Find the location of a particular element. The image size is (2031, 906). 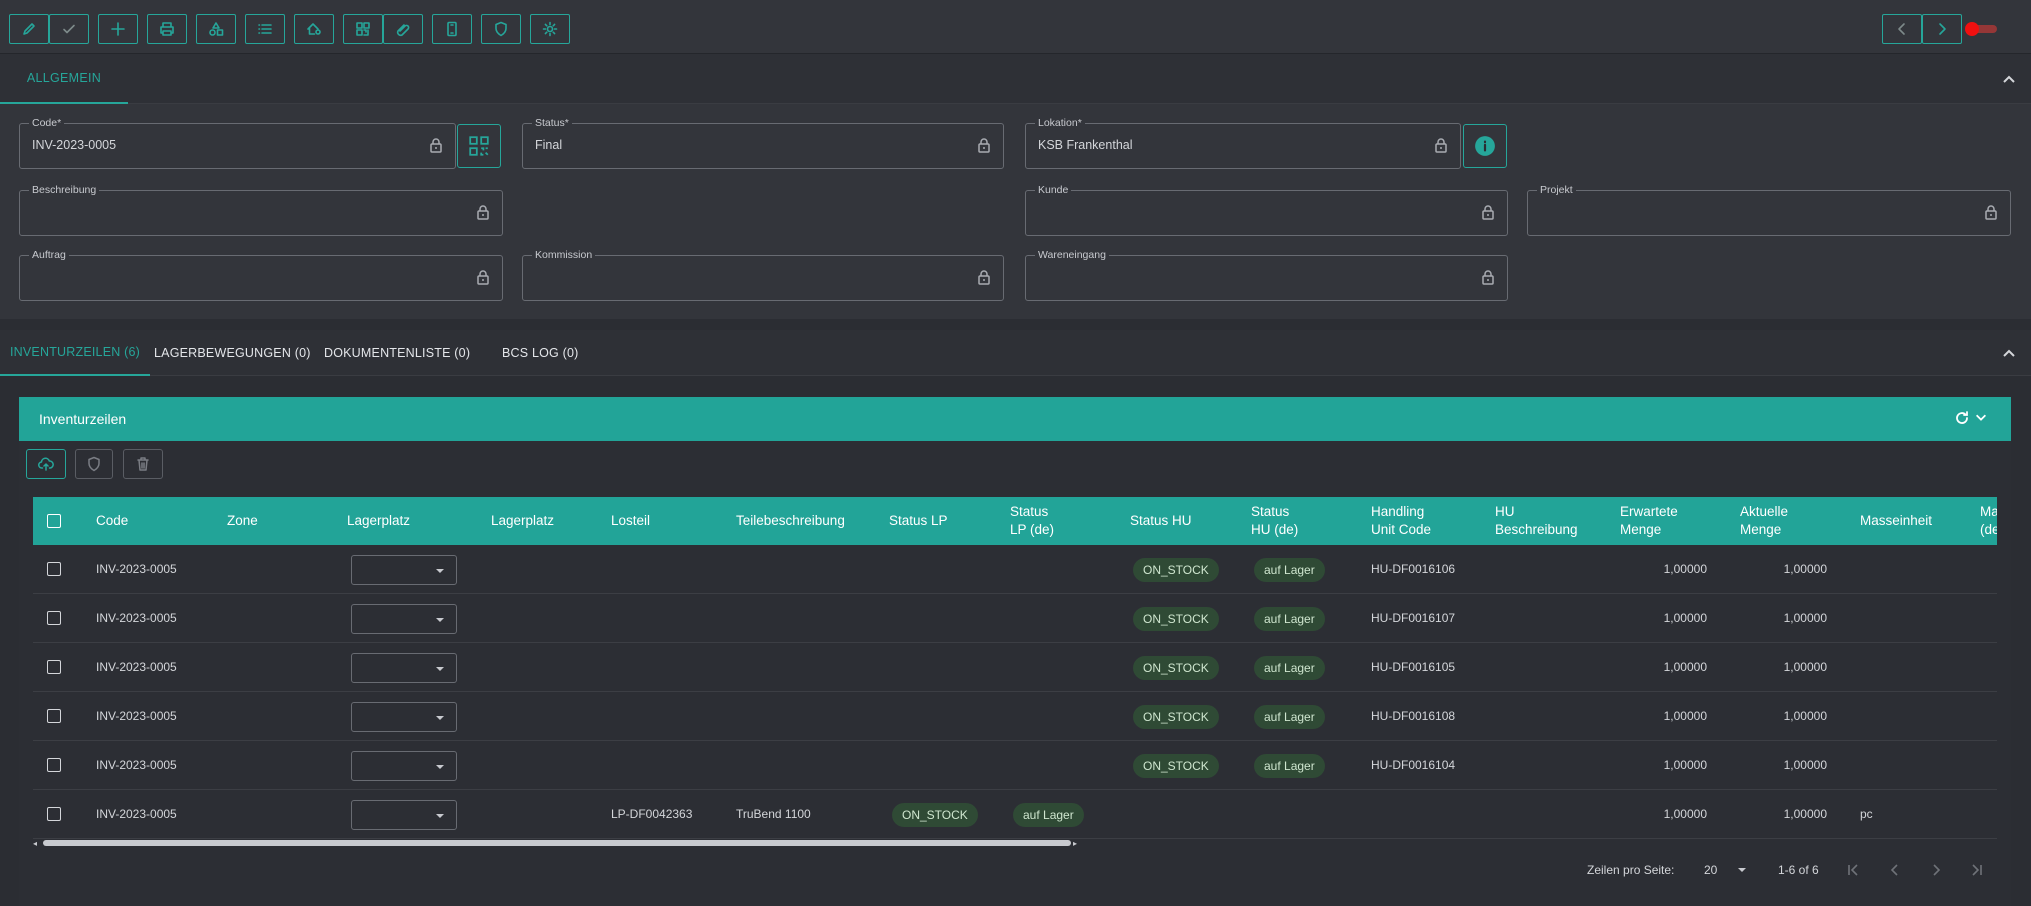

code-field: Code* INV-2023-0005 is located at coordinates (237, 143).